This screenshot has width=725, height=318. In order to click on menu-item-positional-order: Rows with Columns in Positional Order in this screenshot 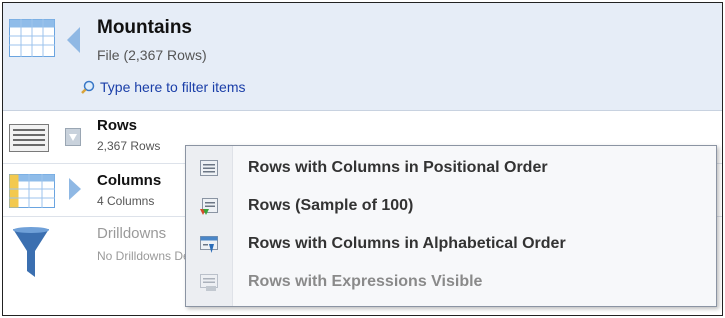, I will do `click(451, 168)`.